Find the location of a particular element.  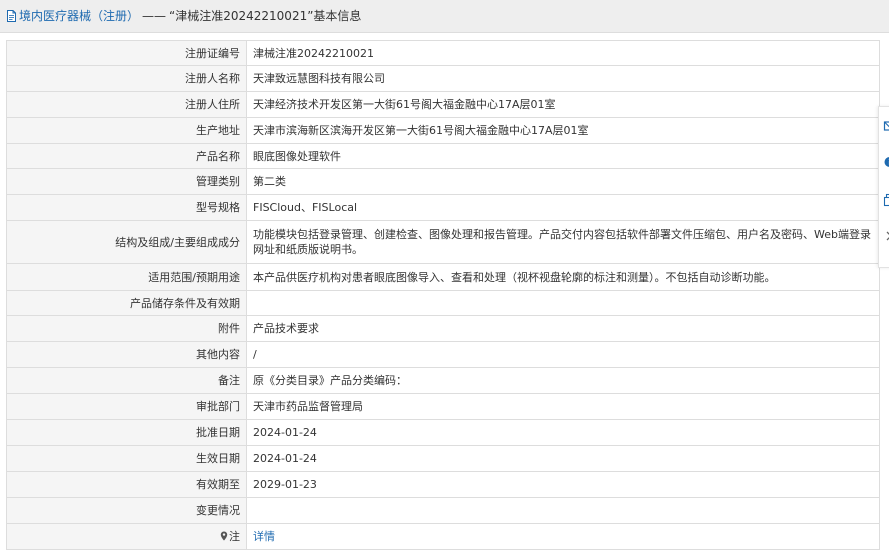

table-row: 附件 产品技术要求 is located at coordinates (443, 328).